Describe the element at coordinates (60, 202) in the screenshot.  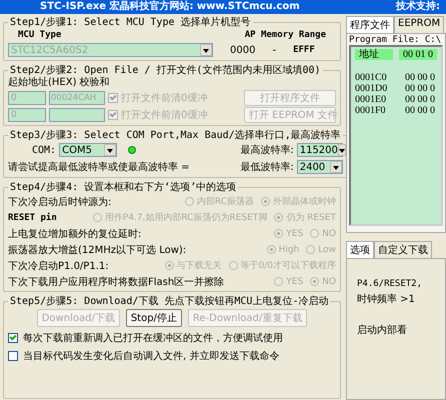
I see `option-label: 下次冷启动后时钟源为:` at that location.